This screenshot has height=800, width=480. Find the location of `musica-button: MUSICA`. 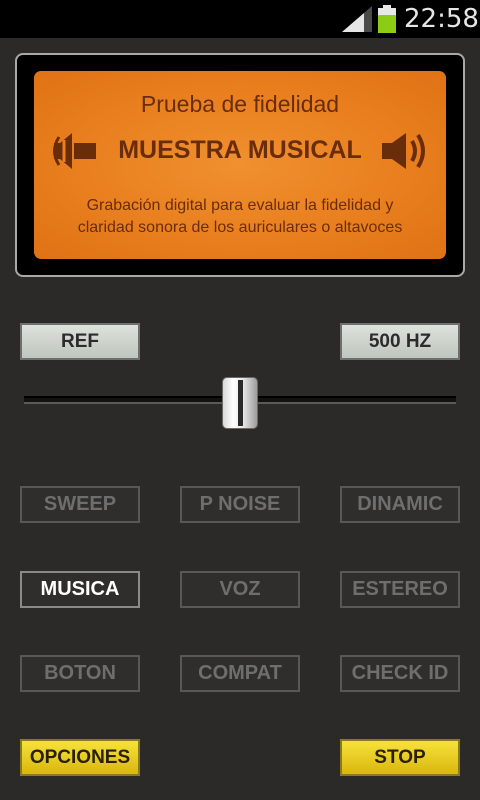

musica-button: MUSICA is located at coordinates (80, 589).